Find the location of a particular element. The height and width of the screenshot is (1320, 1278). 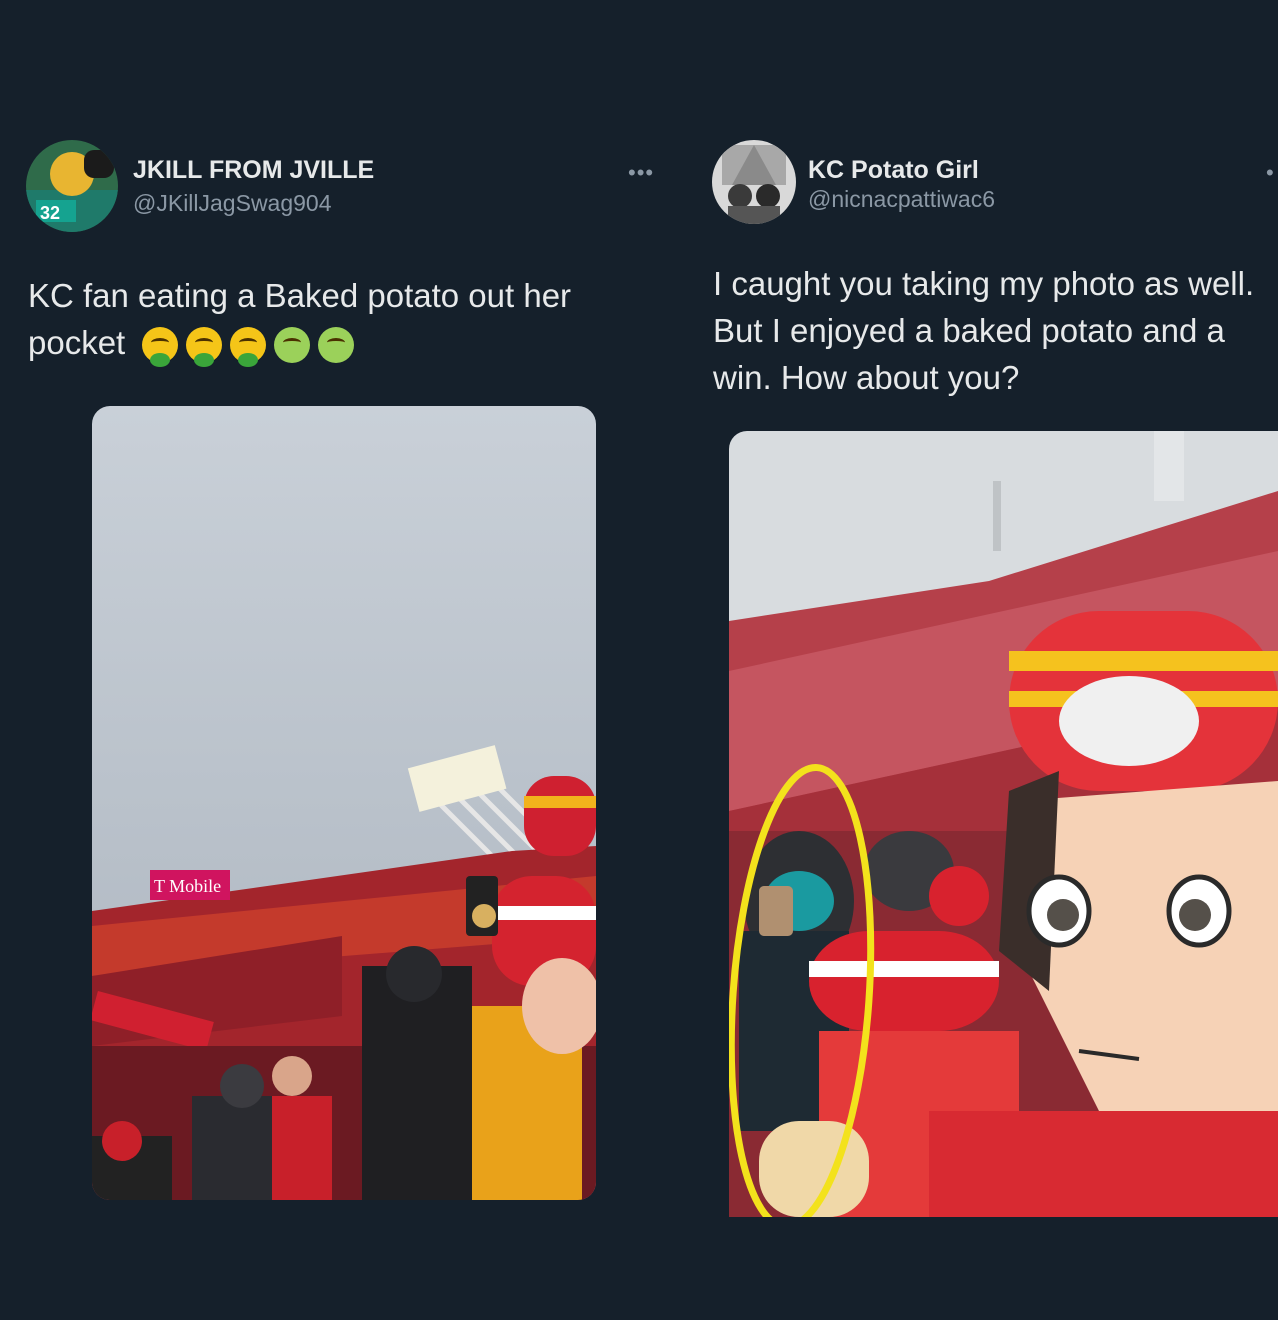

handle-left: @JKillJagSwag904 is located at coordinates (232, 203).